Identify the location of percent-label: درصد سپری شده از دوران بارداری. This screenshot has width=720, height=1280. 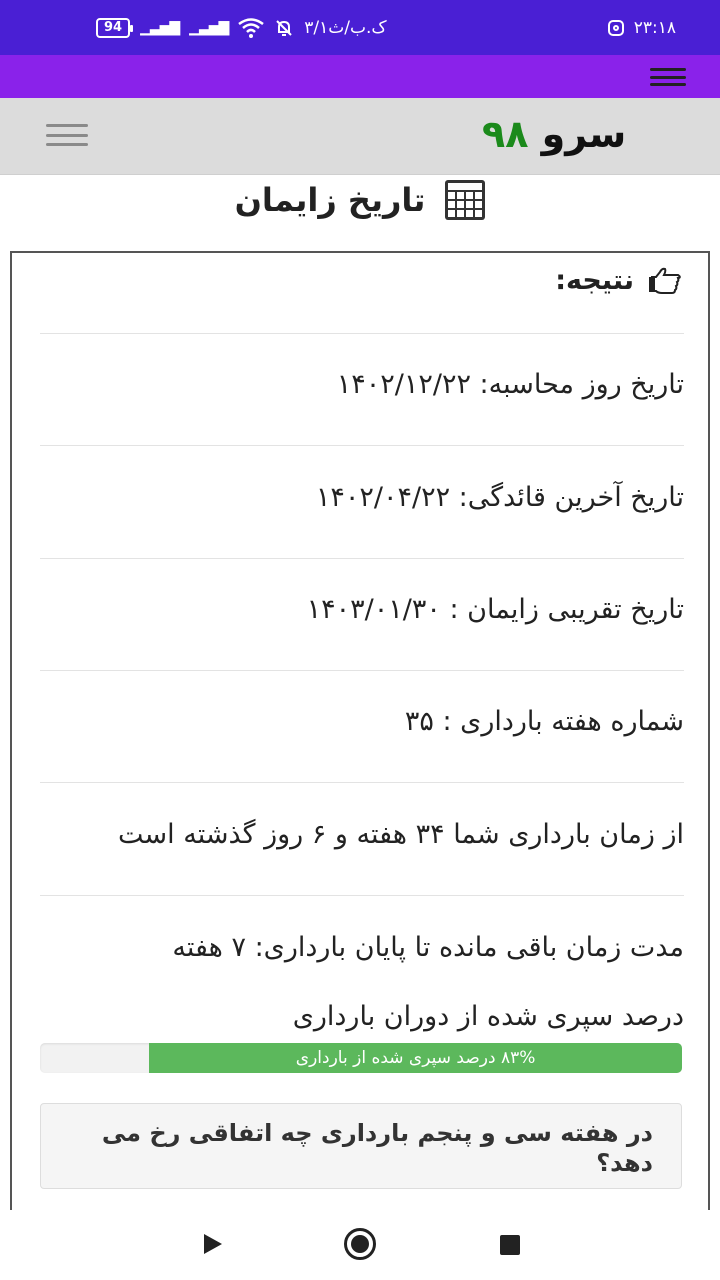
(488, 1016).